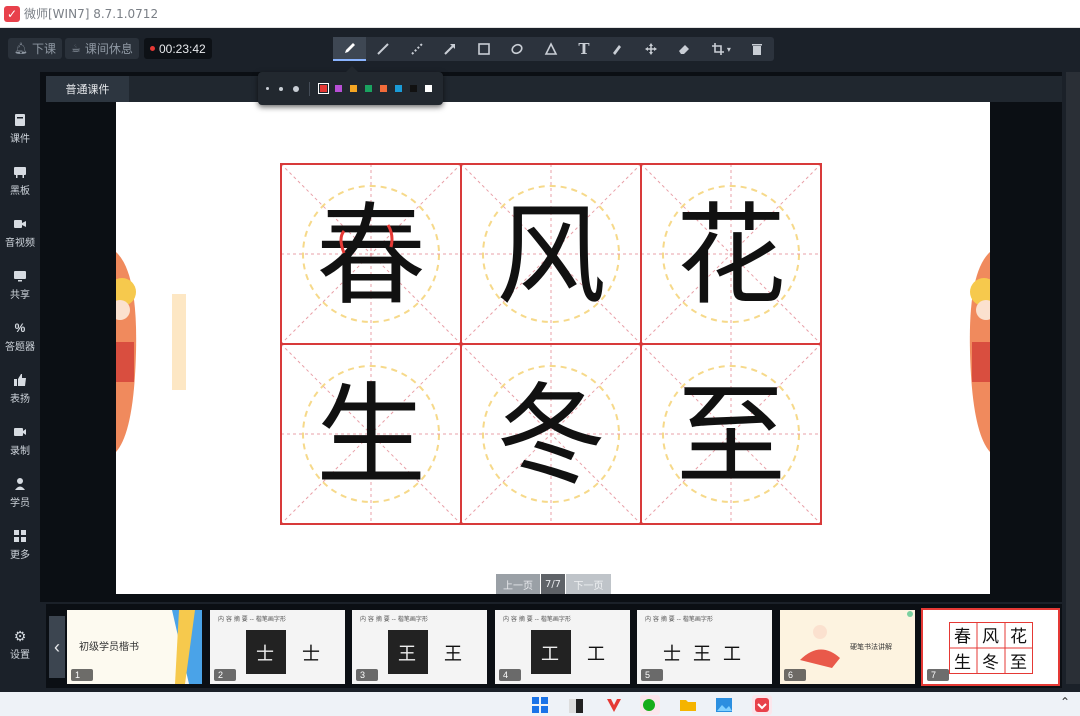  Describe the element at coordinates (614, 705) in the screenshot. I see `app-icon-v` at that location.